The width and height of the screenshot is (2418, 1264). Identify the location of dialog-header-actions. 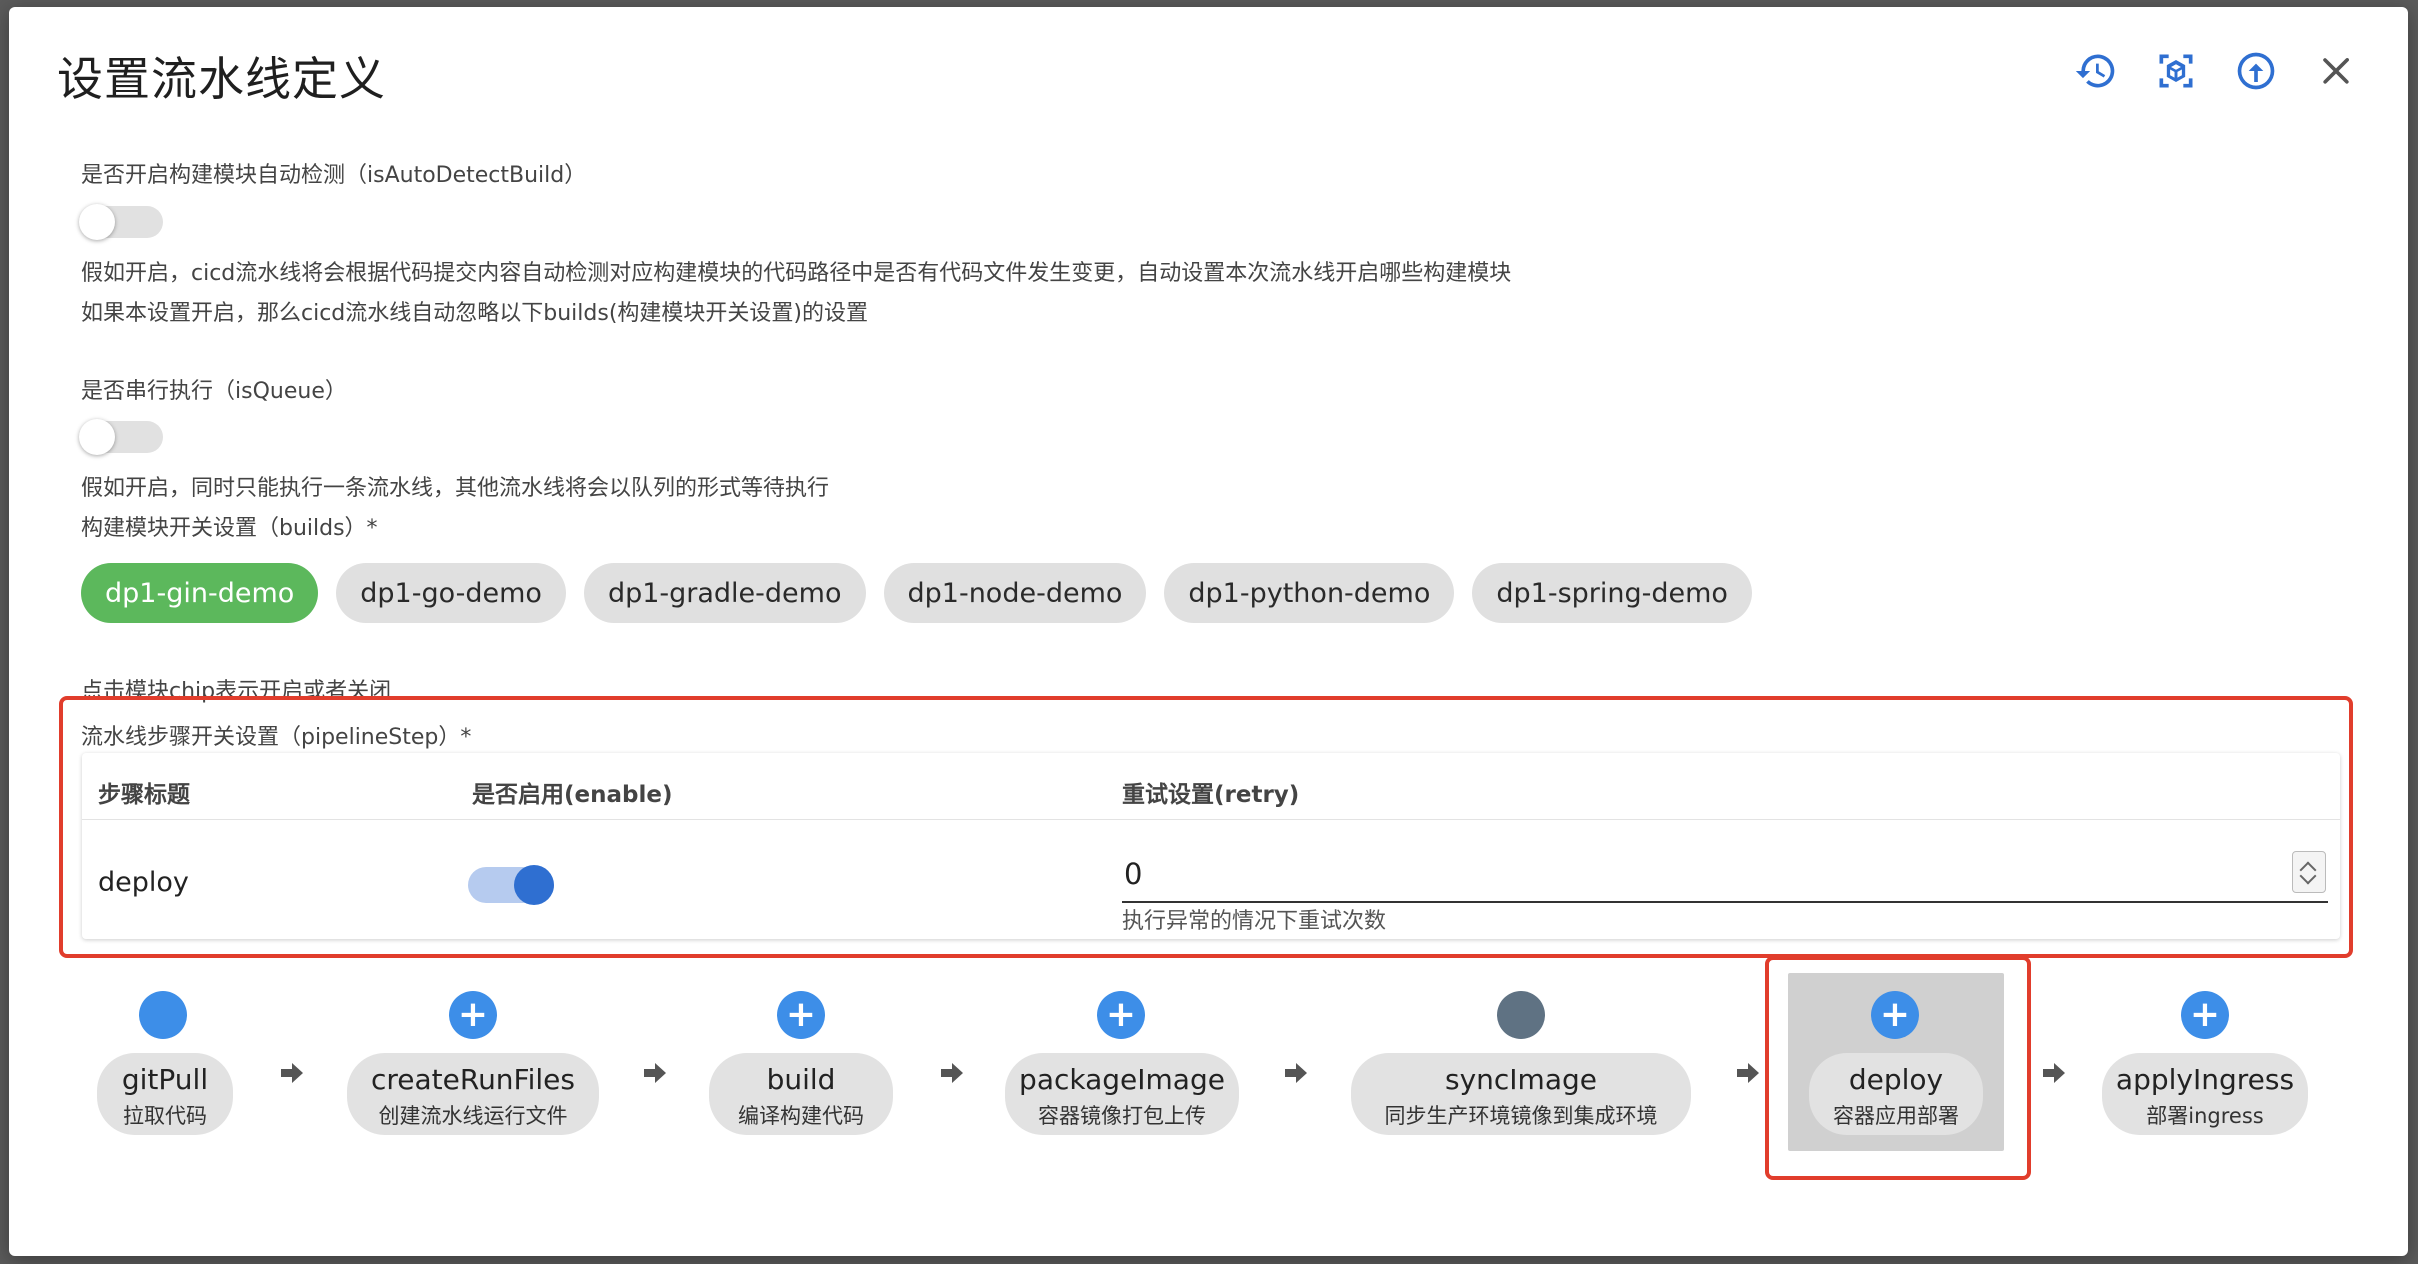
(2216, 71).